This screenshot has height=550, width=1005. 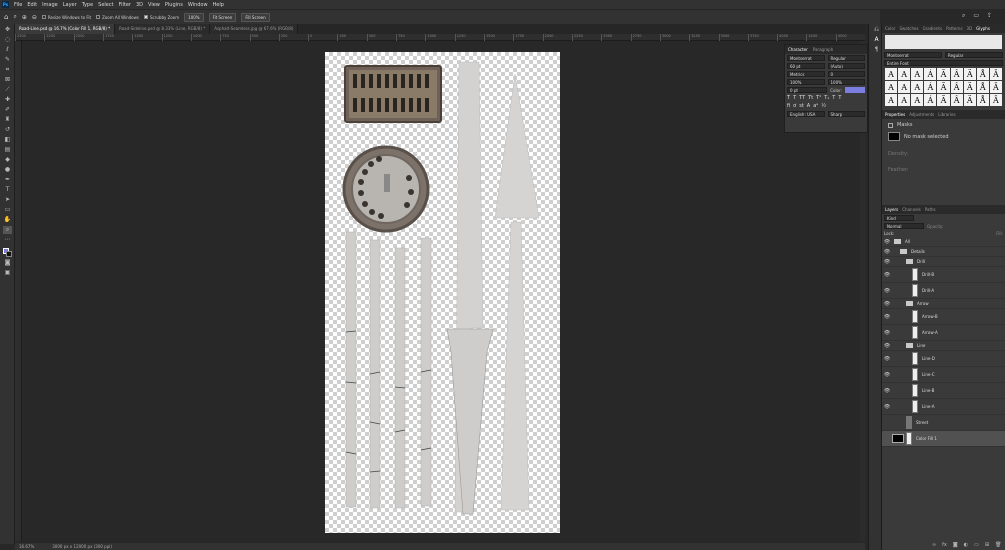 What do you see at coordinates (970, 28) in the screenshot?
I see `tab-3d: 3D` at bounding box center [970, 28].